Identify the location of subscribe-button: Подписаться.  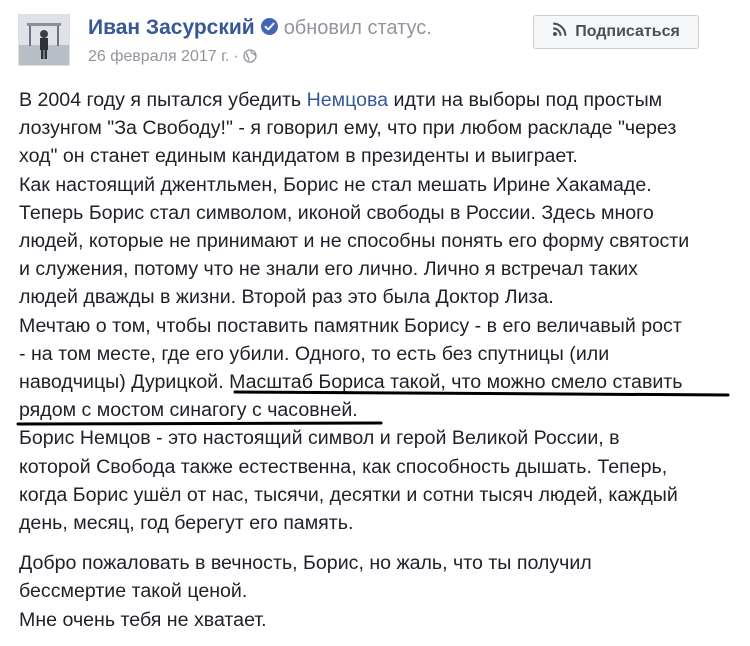
(616, 32).